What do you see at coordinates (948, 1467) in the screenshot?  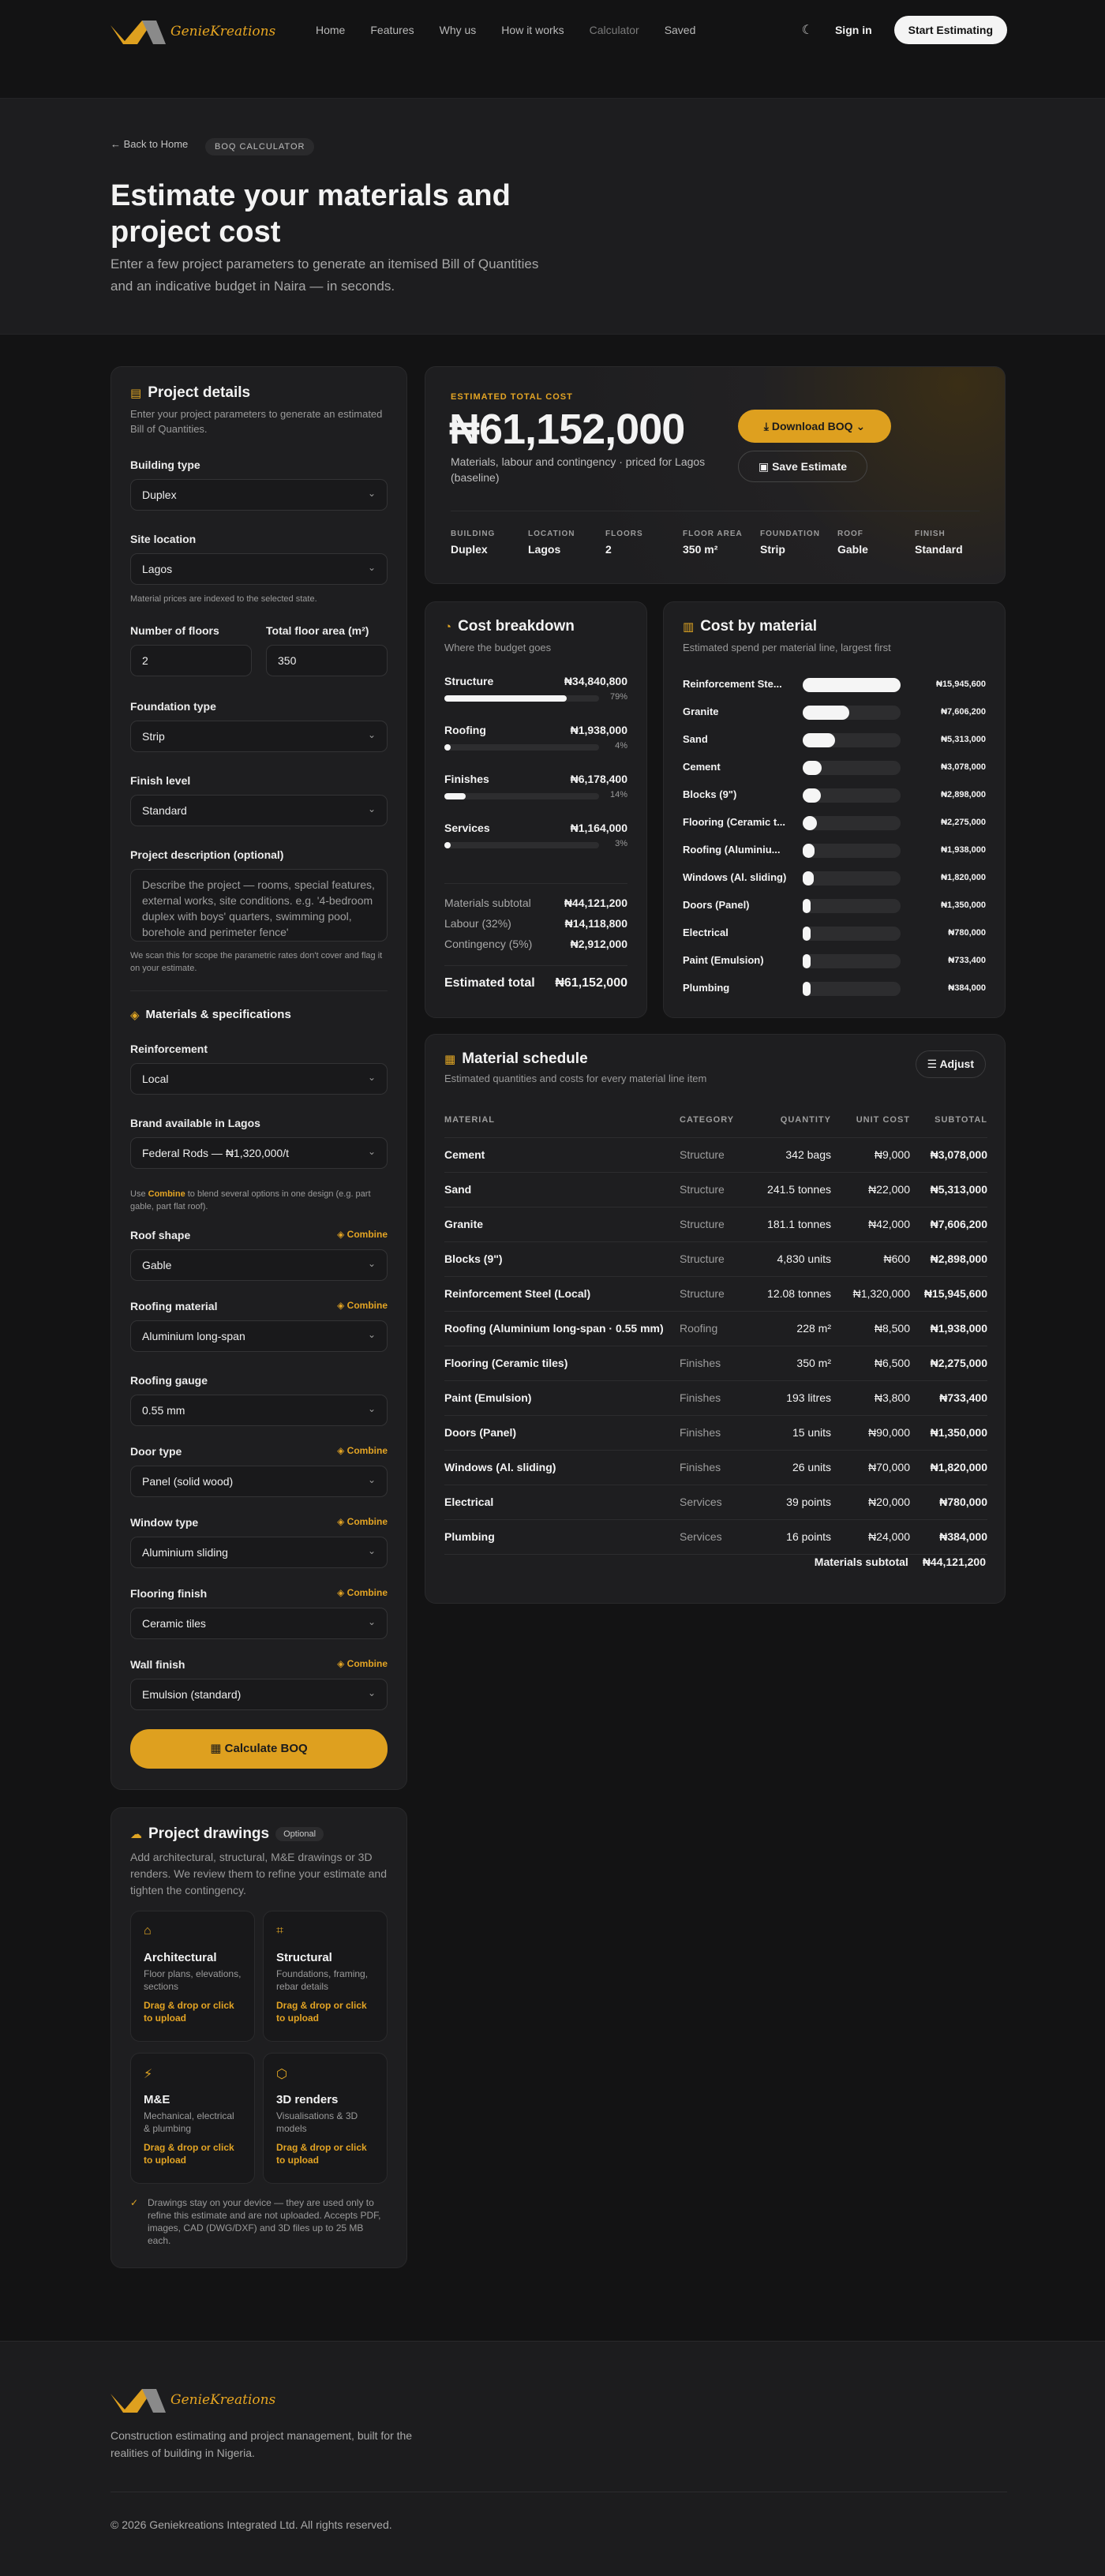 I see `cell-subtotal: ₦1,820,000` at bounding box center [948, 1467].